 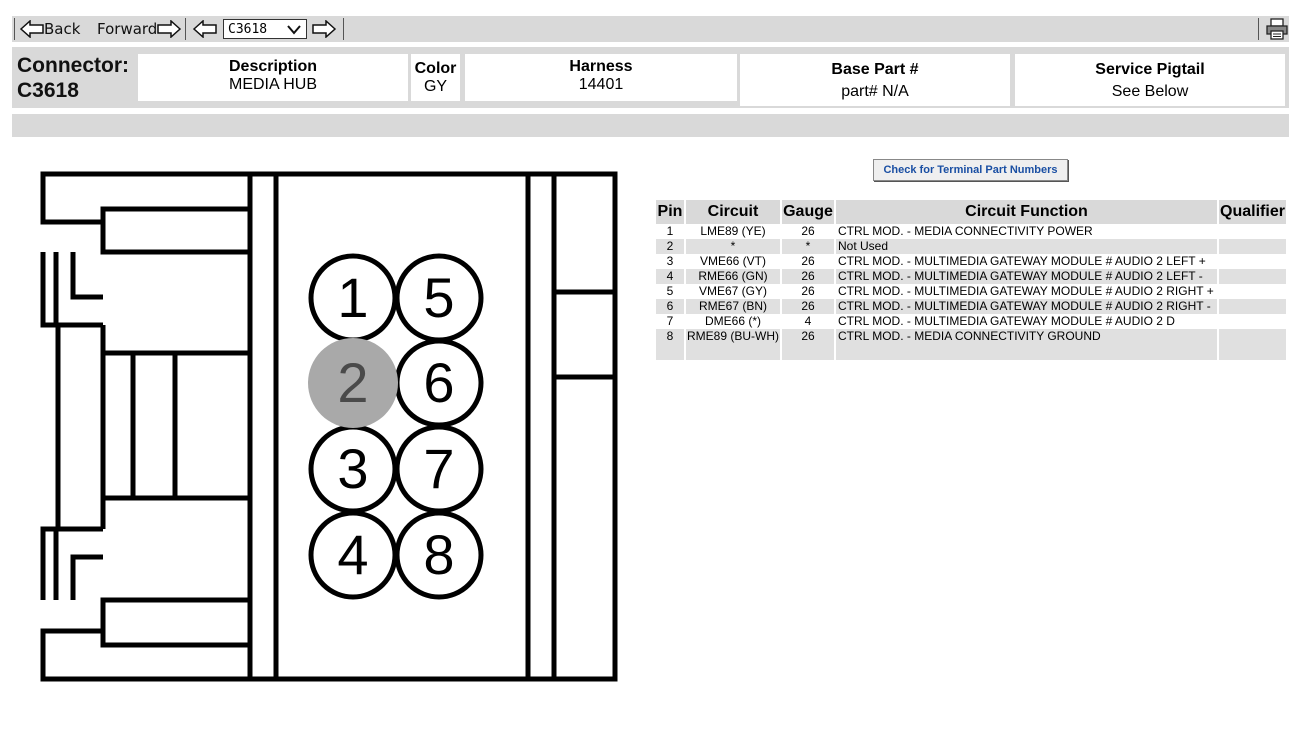 What do you see at coordinates (48, 90) in the screenshot?
I see `connector-id: C3618` at bounding box center [48, 90].